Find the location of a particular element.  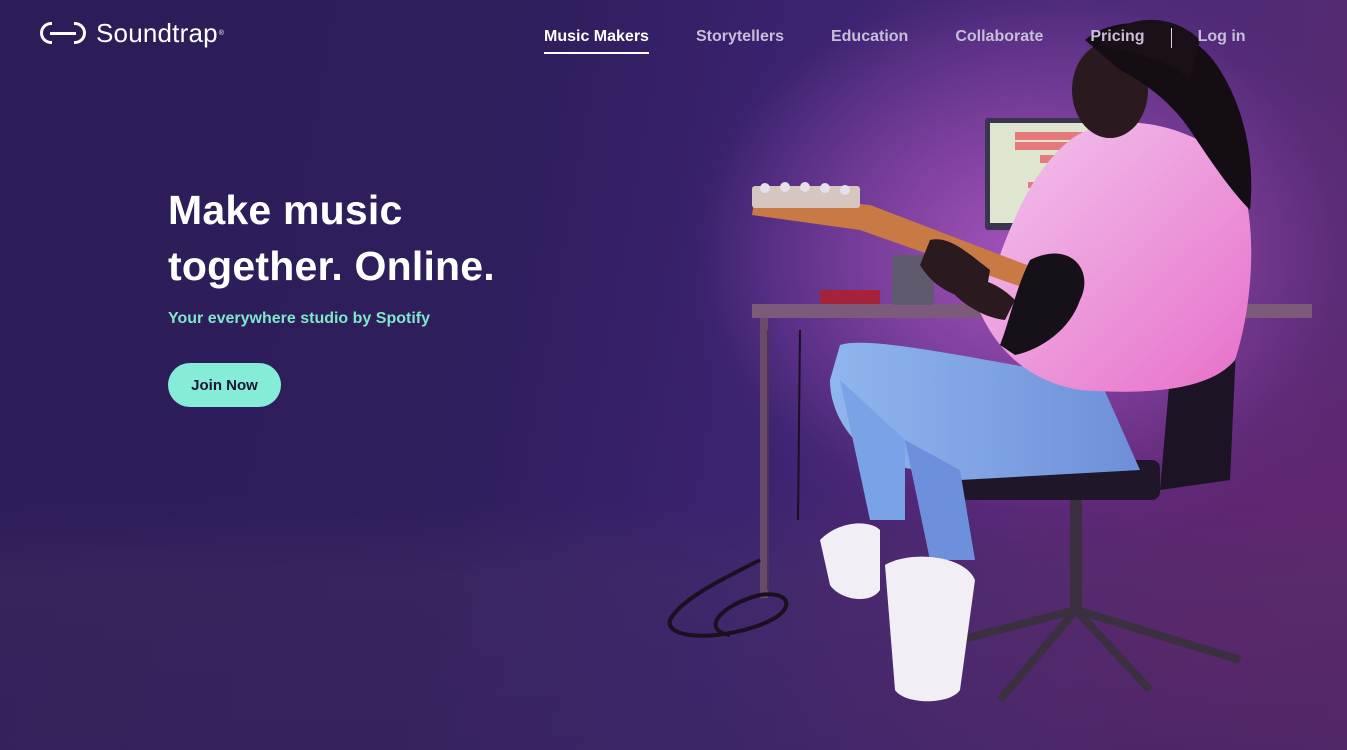

nav-item-collaborate: Collaborate is located at coordinates (999, 41).